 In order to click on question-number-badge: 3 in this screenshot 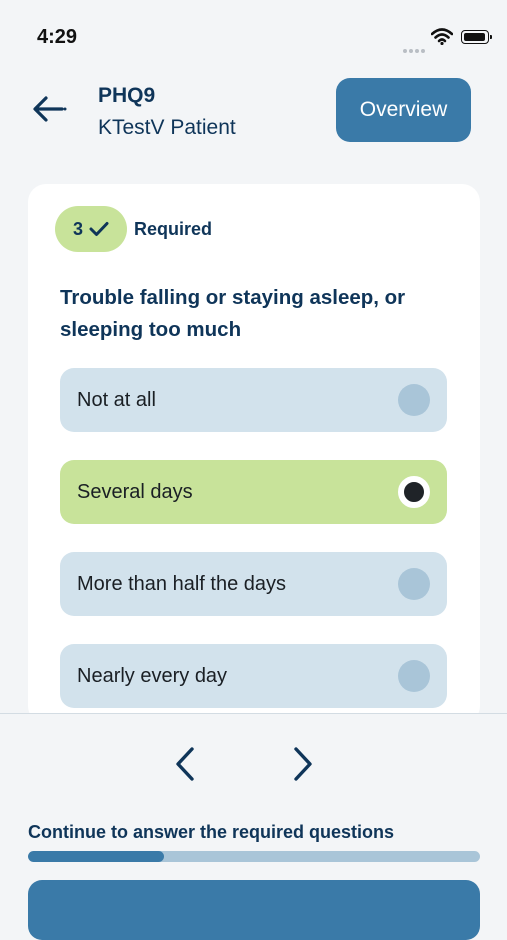, I will do `click(91, 229)`.